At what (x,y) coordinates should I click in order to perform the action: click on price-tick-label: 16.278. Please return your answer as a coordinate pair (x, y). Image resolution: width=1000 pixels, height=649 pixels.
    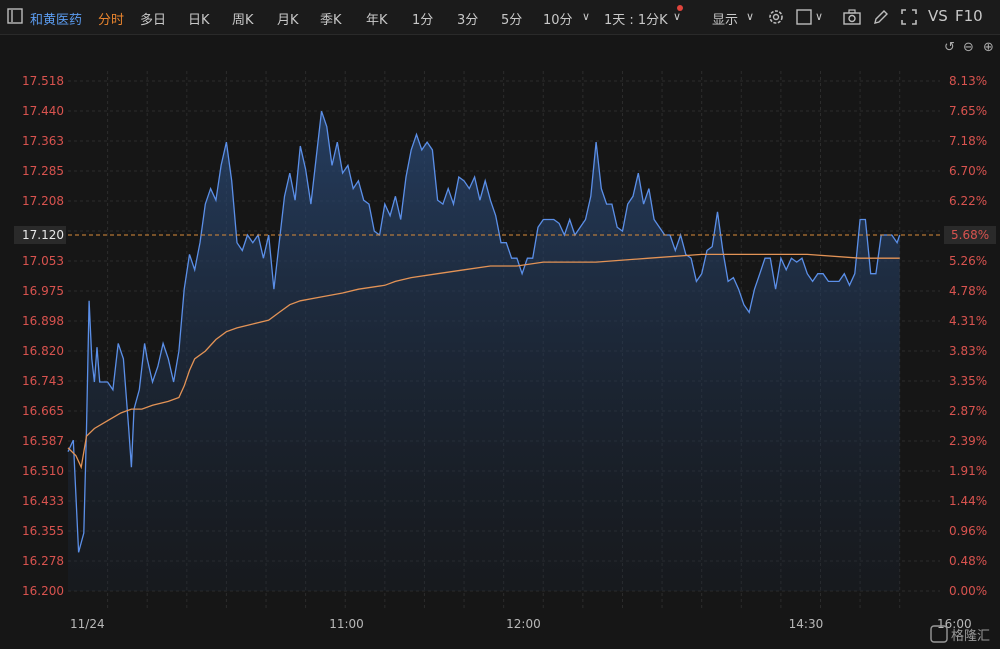
    Looking at the image, I should click on (43, 561).